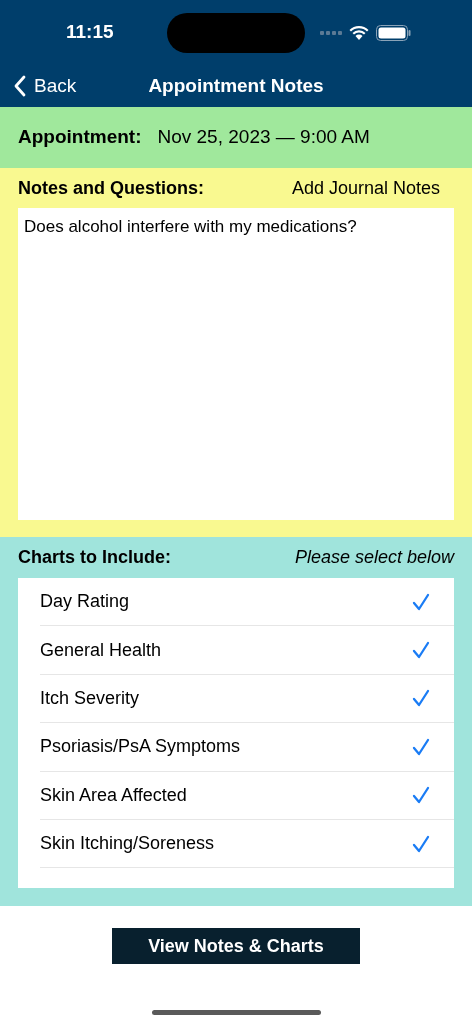 The width and height of the screenshot is (472, 1024). I want to click on wifi-icon, so click(359, 32).